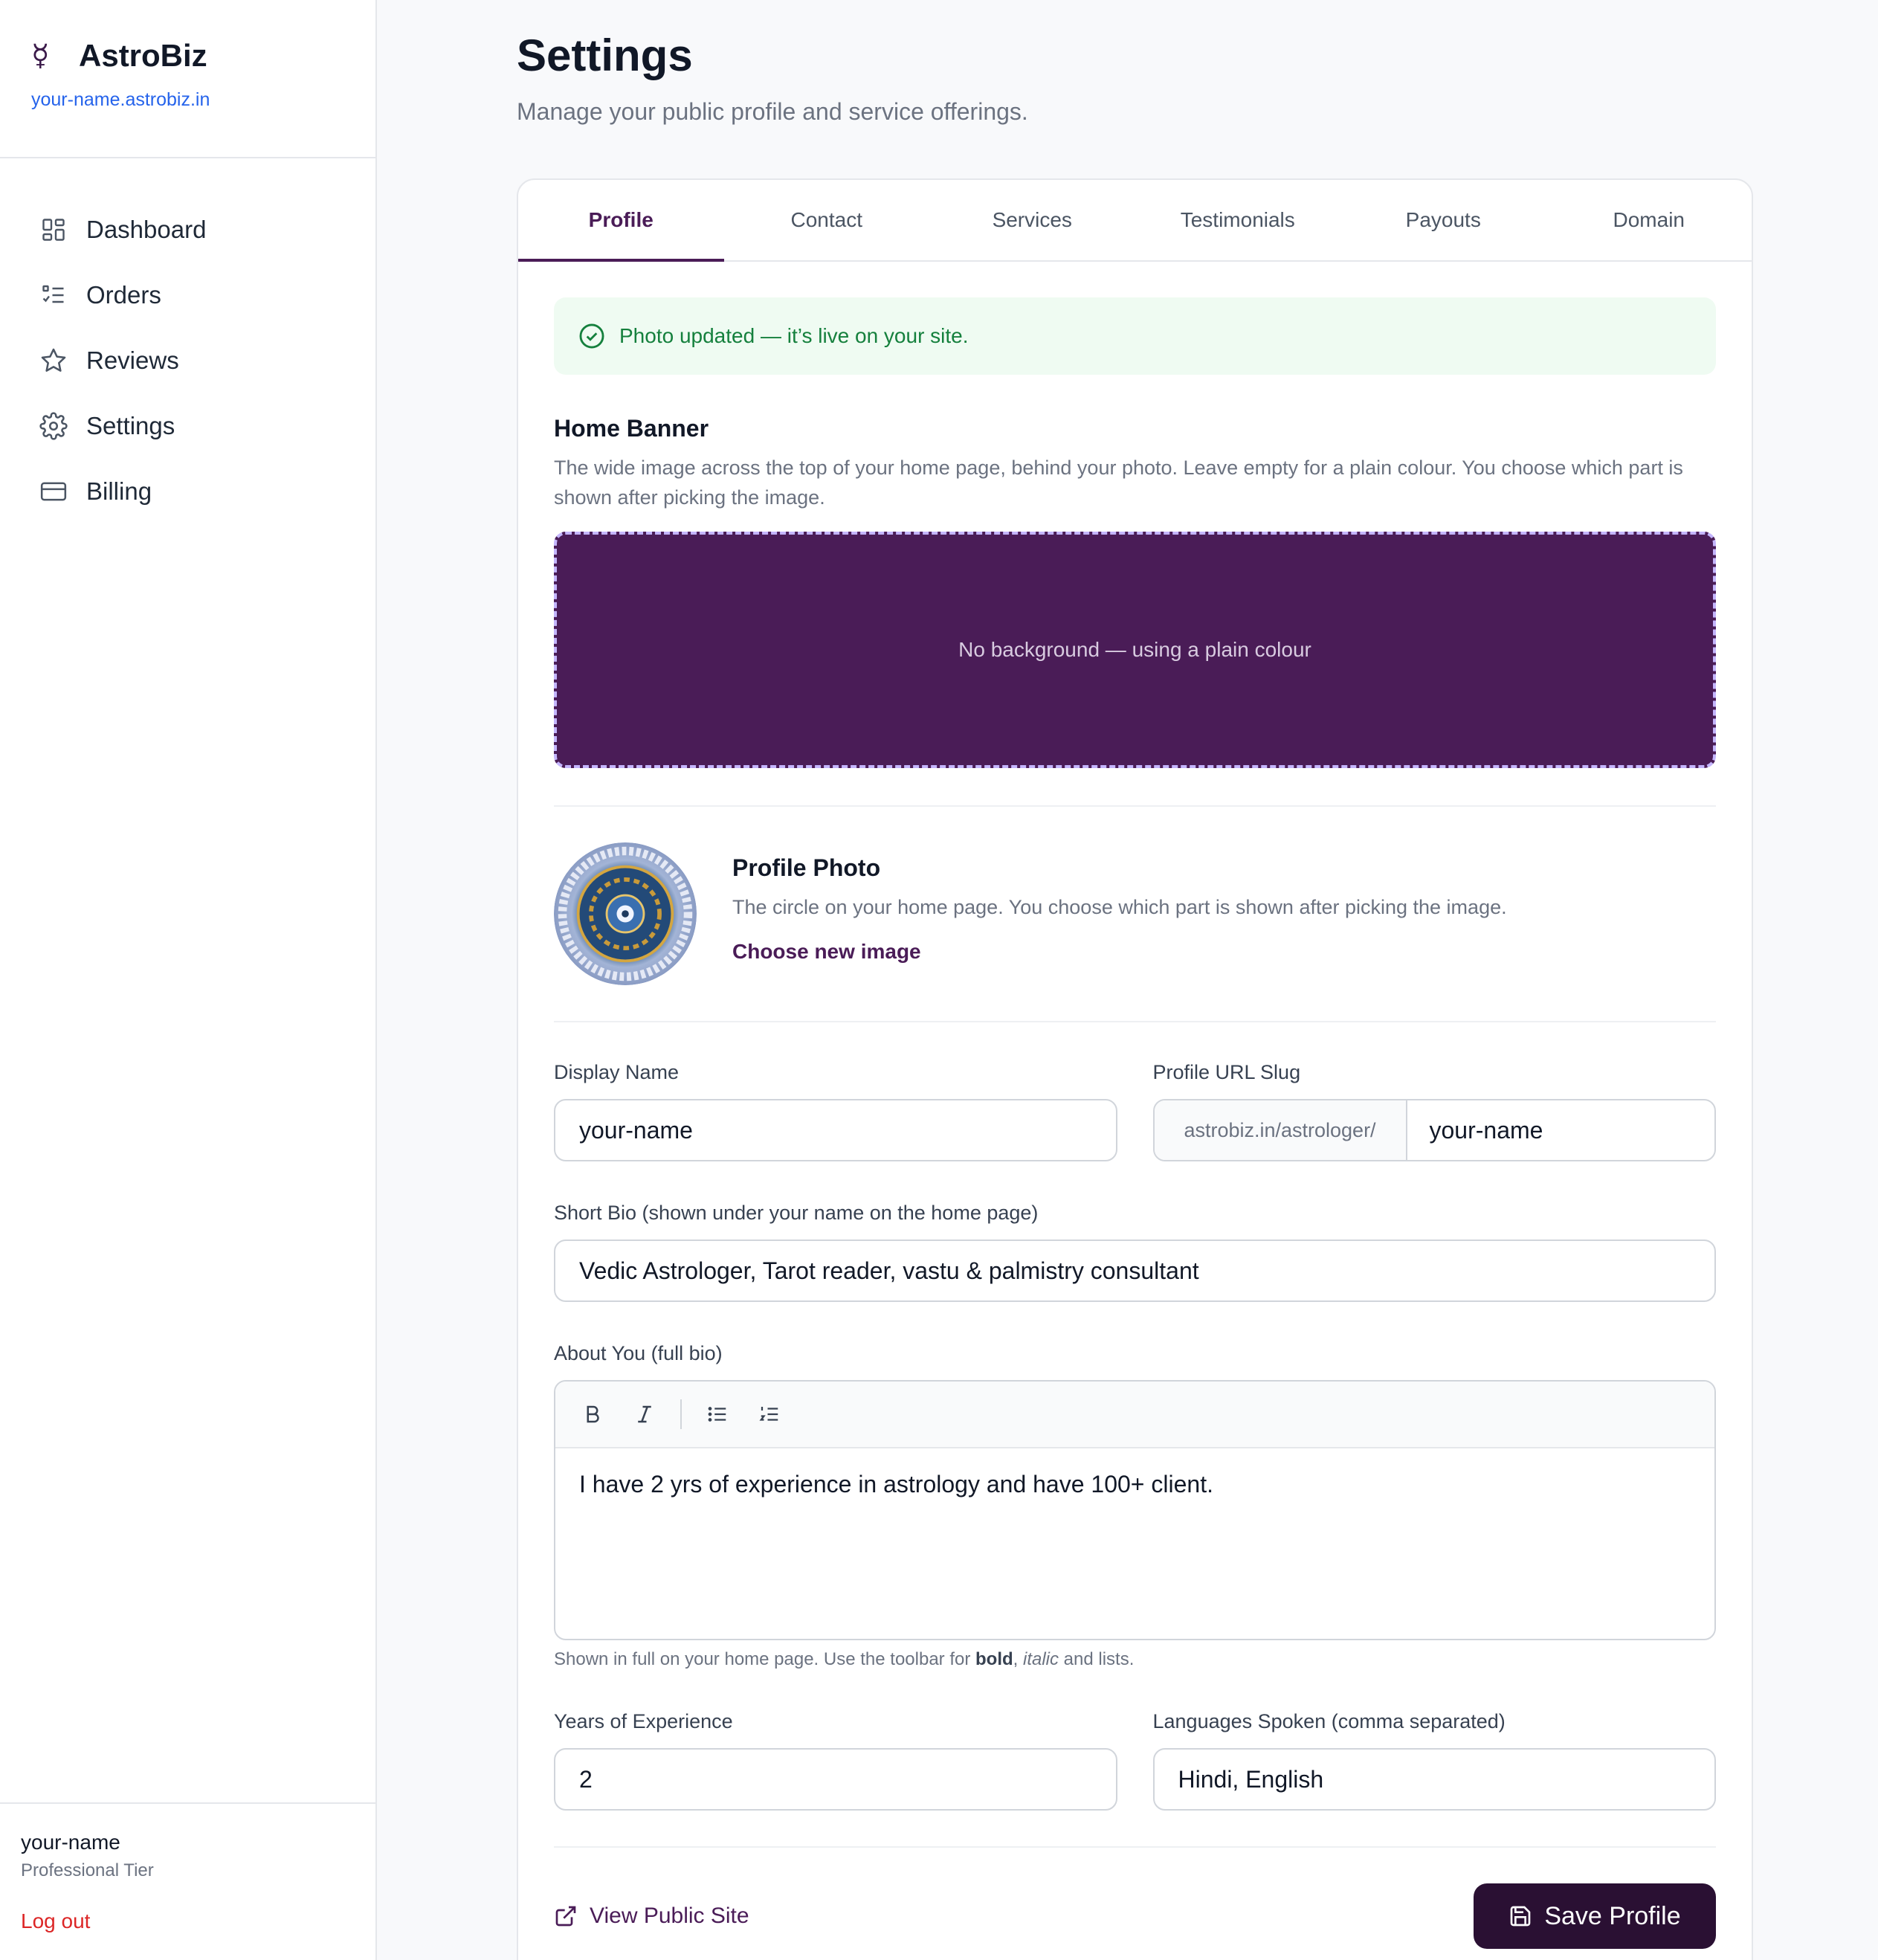 Image resolution: width=1878 pixels, height=1960 pixels. Describe the element at coordinates (644, 1721) in the screenshot. I see `years-label: Years of Experience` at that location.